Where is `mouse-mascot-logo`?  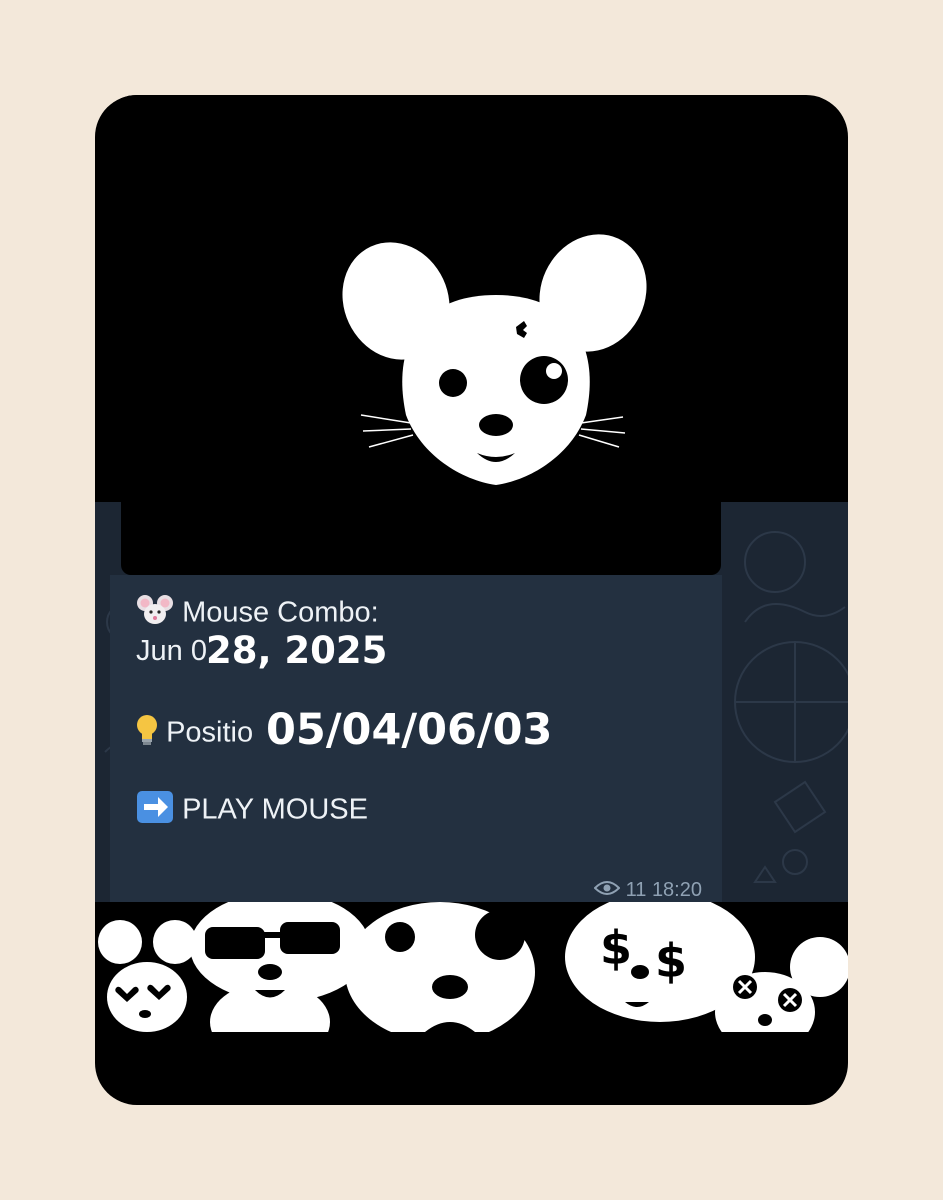 mouse-mascot-logo is located at coordinates (494, 359).